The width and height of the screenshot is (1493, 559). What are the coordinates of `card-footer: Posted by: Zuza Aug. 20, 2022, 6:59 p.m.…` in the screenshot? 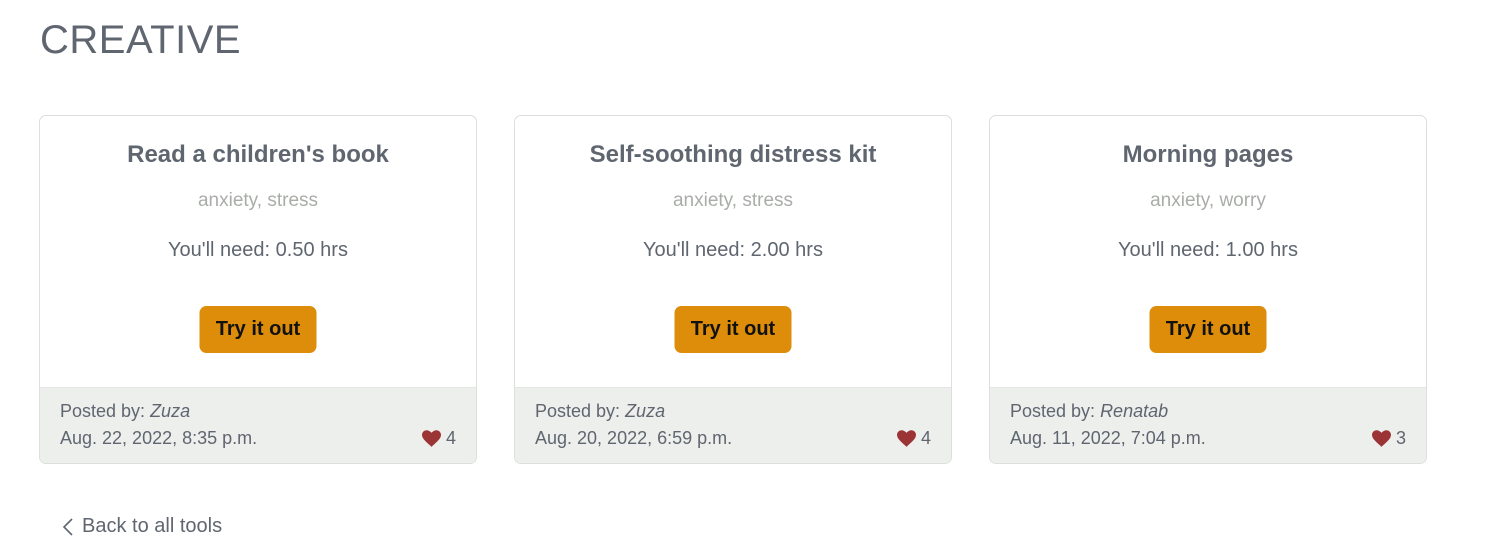 It's located at (733, 425).